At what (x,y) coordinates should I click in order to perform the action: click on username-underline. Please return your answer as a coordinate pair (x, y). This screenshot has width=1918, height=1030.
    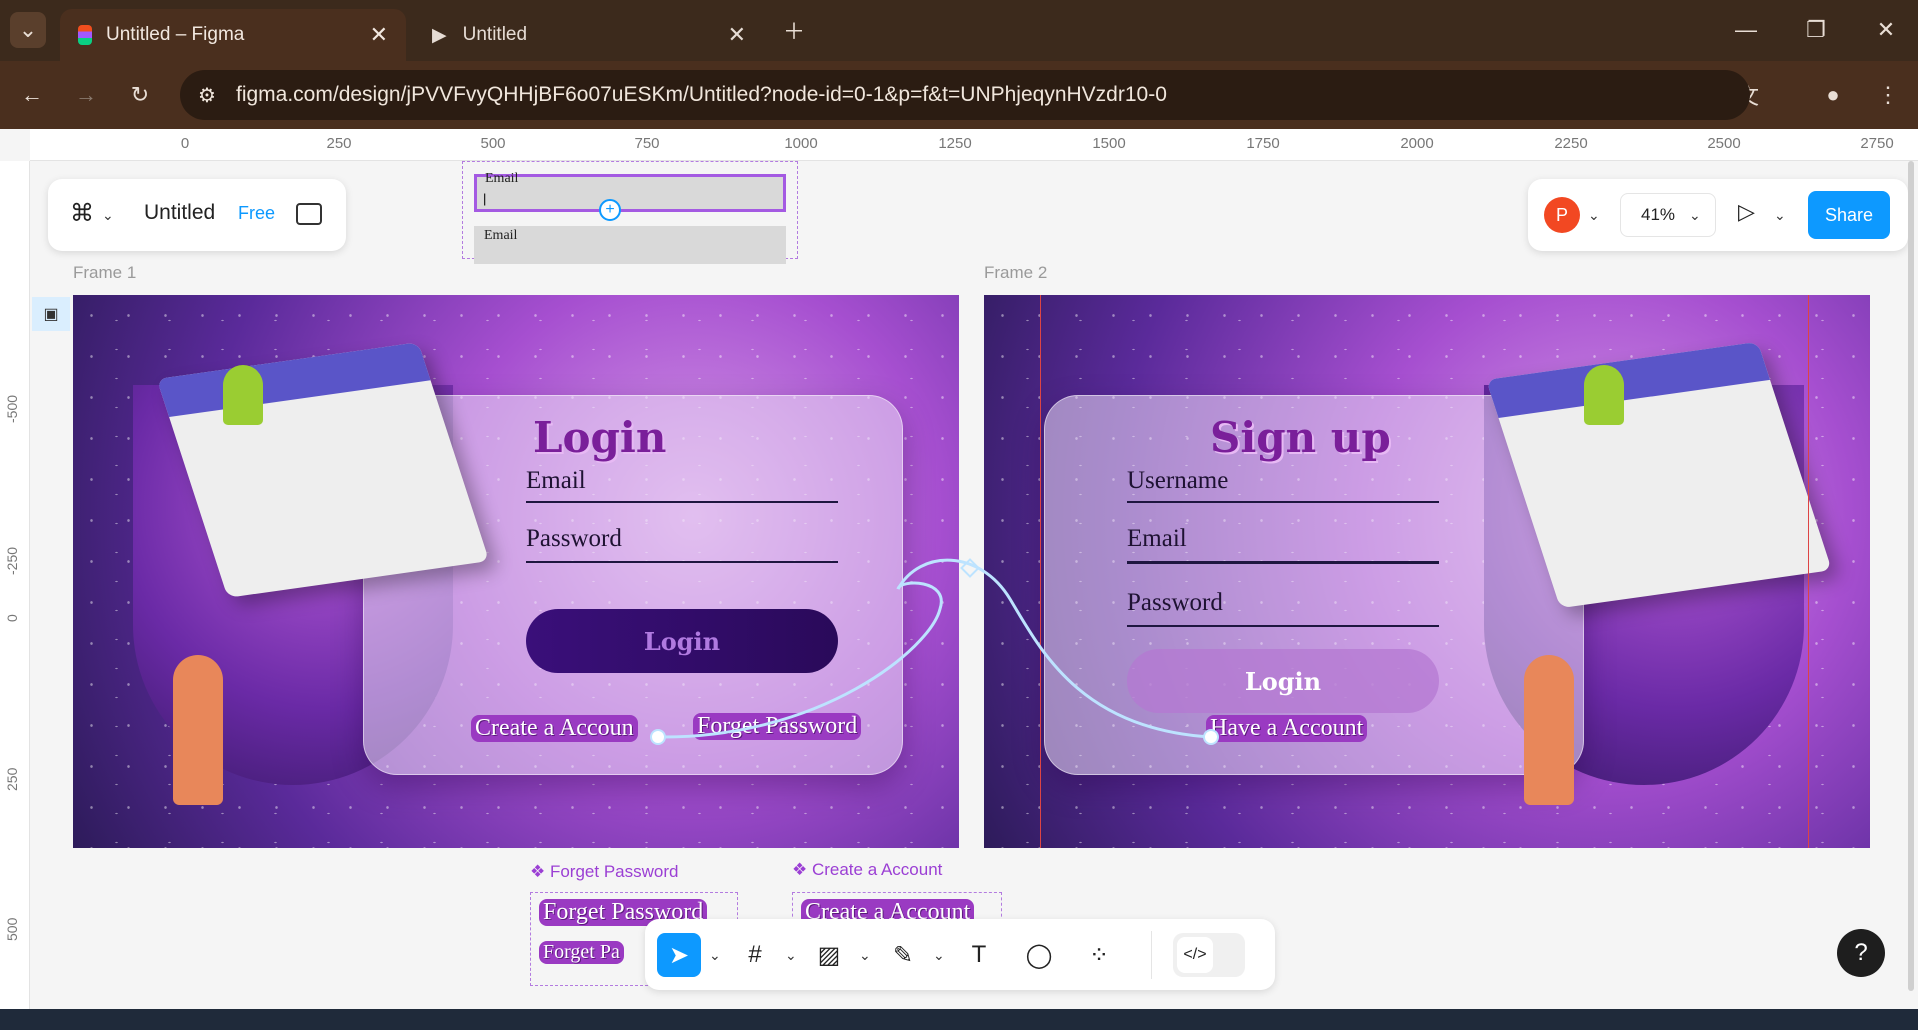
    Looking at the image, I should click on (1283, 502).